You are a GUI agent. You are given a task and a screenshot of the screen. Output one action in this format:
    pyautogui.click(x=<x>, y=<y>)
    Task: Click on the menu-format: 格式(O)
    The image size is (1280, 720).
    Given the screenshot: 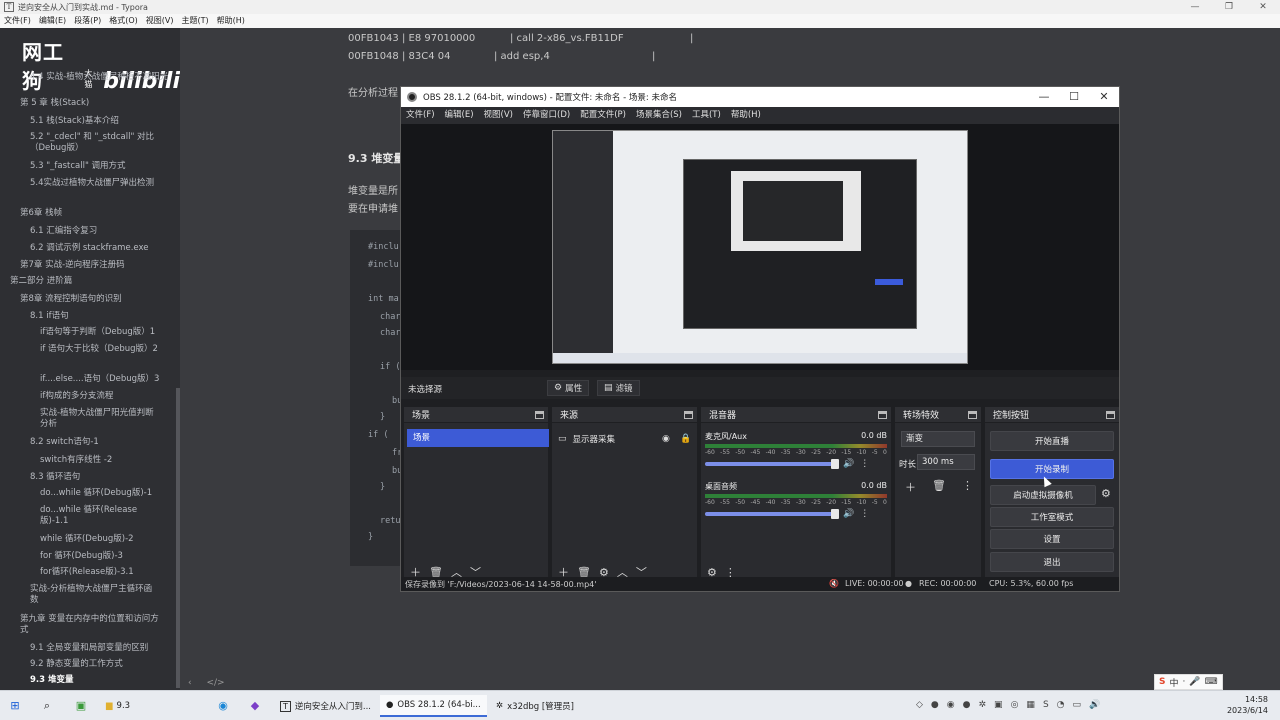 What is the action you would take?
    pyautogui.click(x=123, y=21)
    